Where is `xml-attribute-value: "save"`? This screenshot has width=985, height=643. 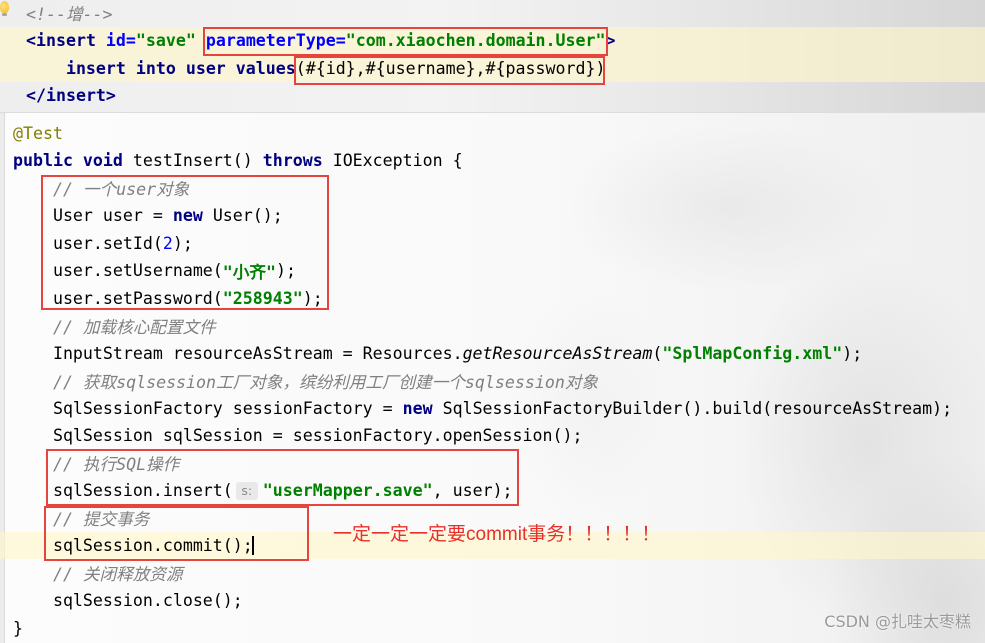
xml-attribute-value: "save" is located at coordinates (165, 41).